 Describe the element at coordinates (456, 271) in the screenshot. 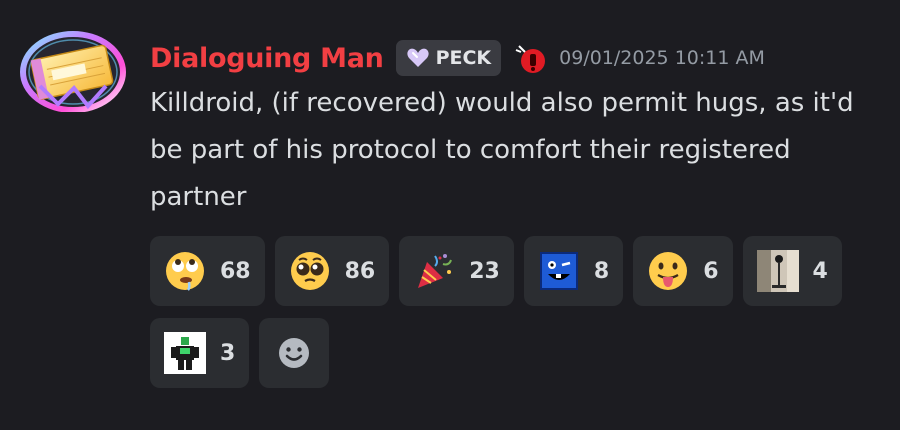

I see `reaction-button: 23` at that location.